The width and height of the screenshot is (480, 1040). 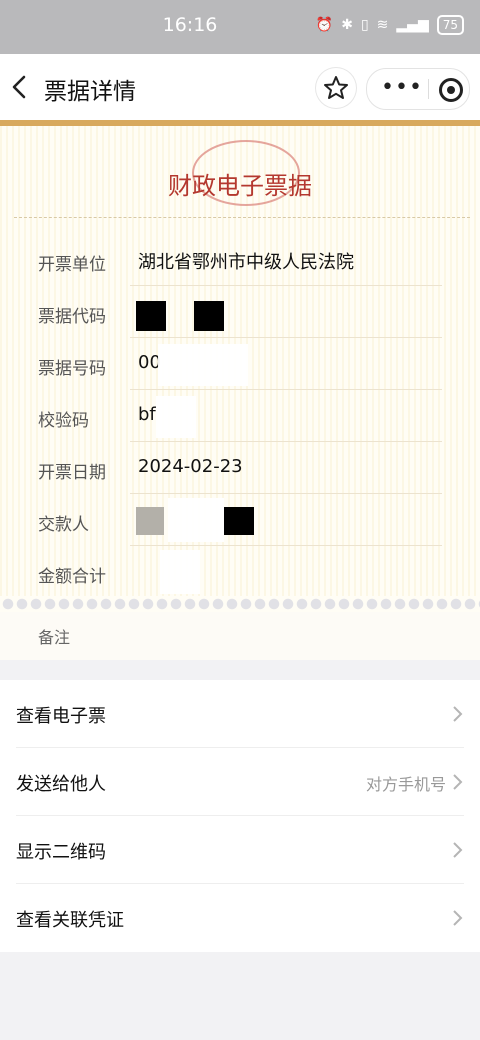 I want to click on row-value: 2024-02-23, so click(x=190, y=466).